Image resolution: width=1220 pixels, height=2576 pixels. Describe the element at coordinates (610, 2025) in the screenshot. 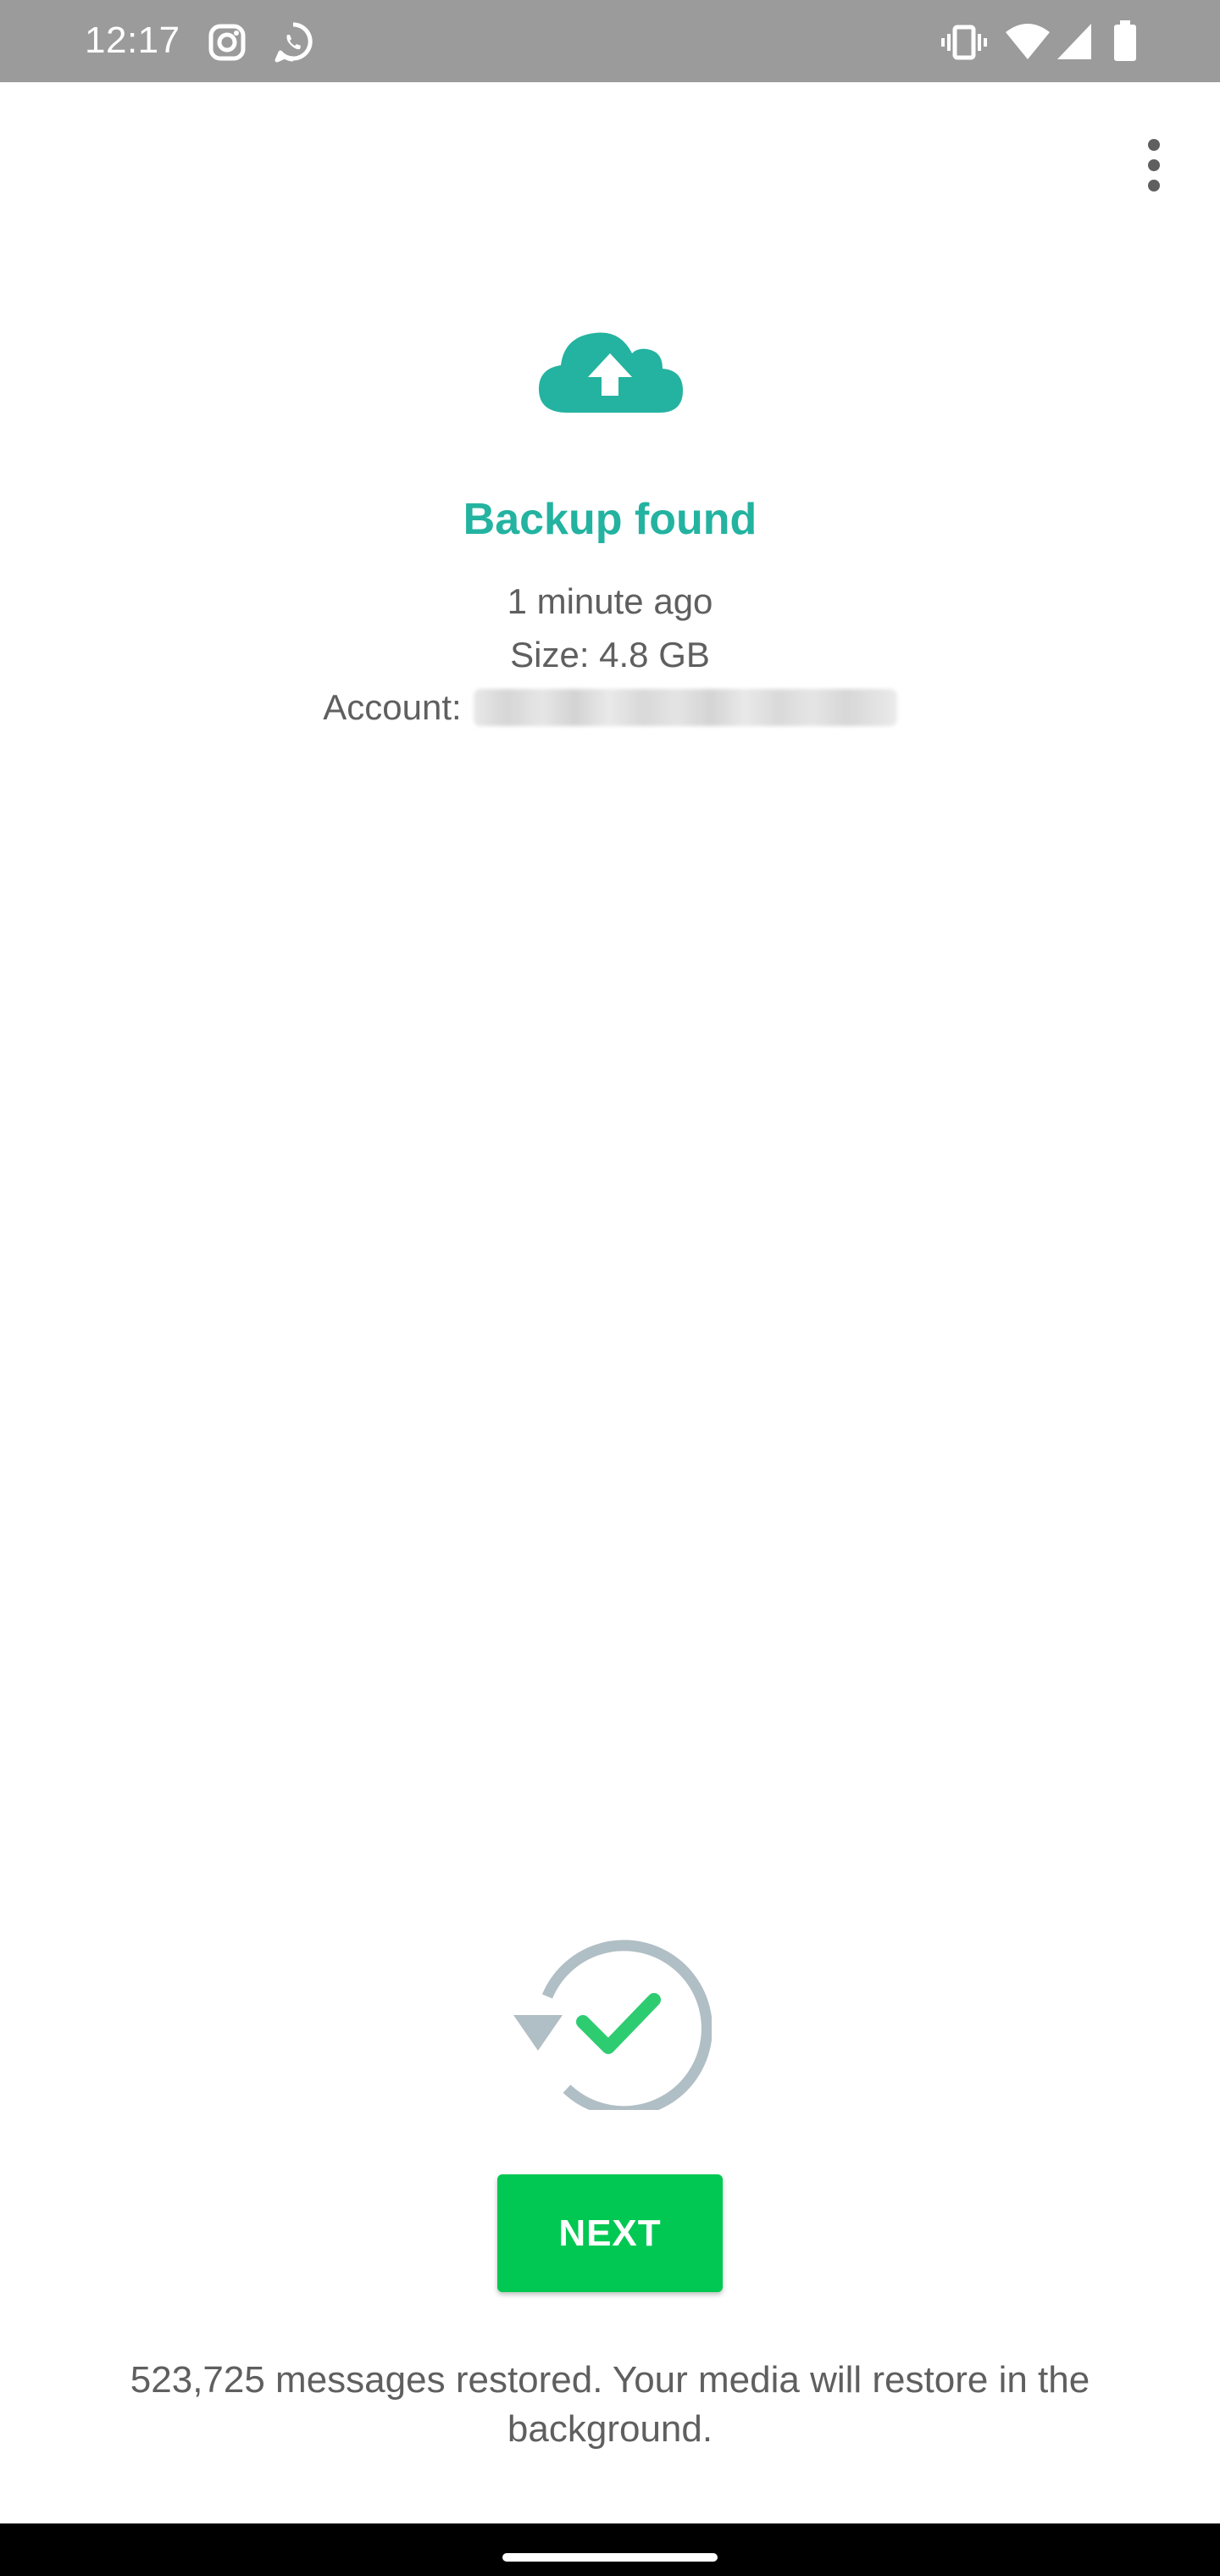

I see `restore-complete-icon` at that location.